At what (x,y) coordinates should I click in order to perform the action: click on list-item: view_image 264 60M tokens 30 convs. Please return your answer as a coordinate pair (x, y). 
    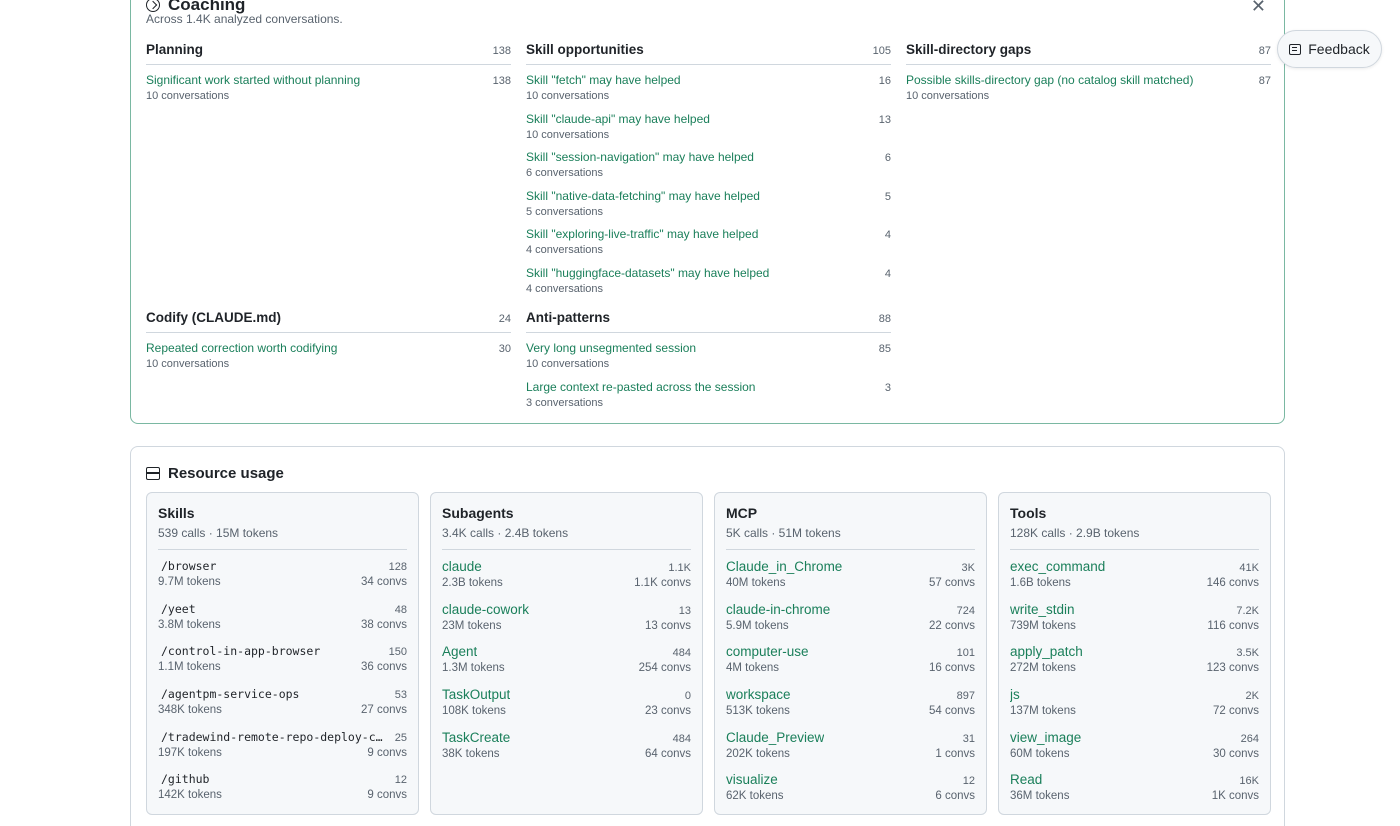
    Looking at the image, I should click on (1134, 742).